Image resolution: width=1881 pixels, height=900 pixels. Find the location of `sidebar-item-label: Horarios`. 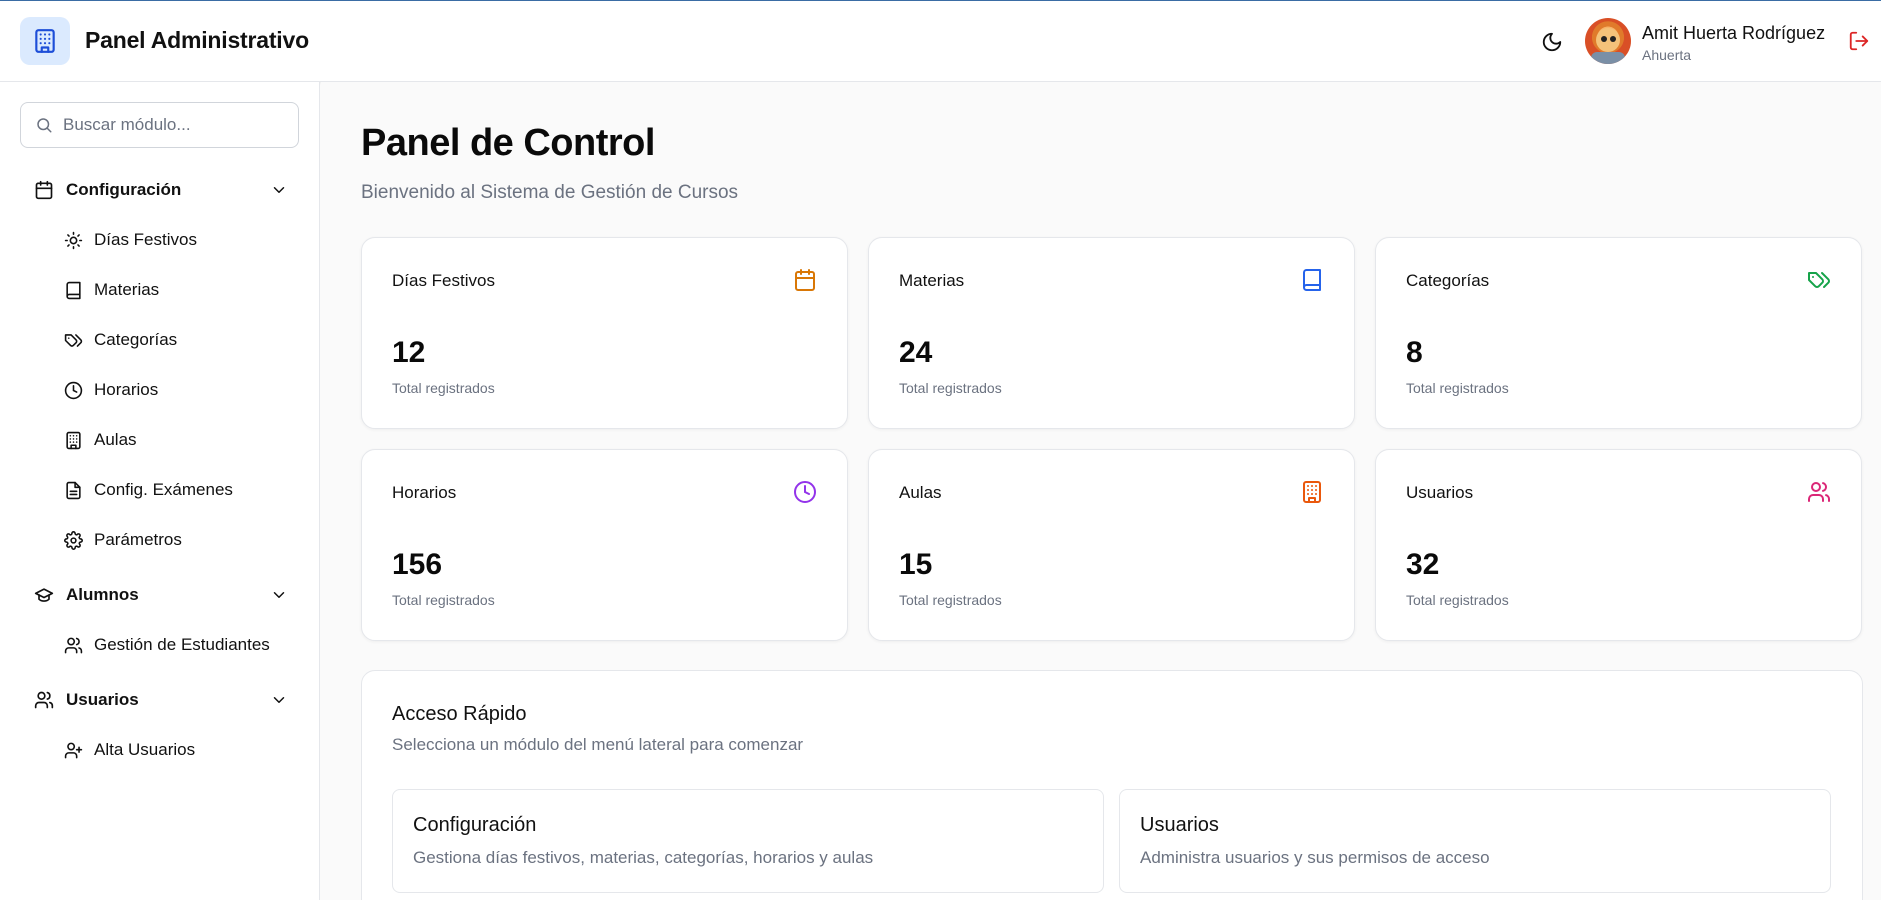

sidebar-item-label: Horarios is located at coordinates (126, 389).